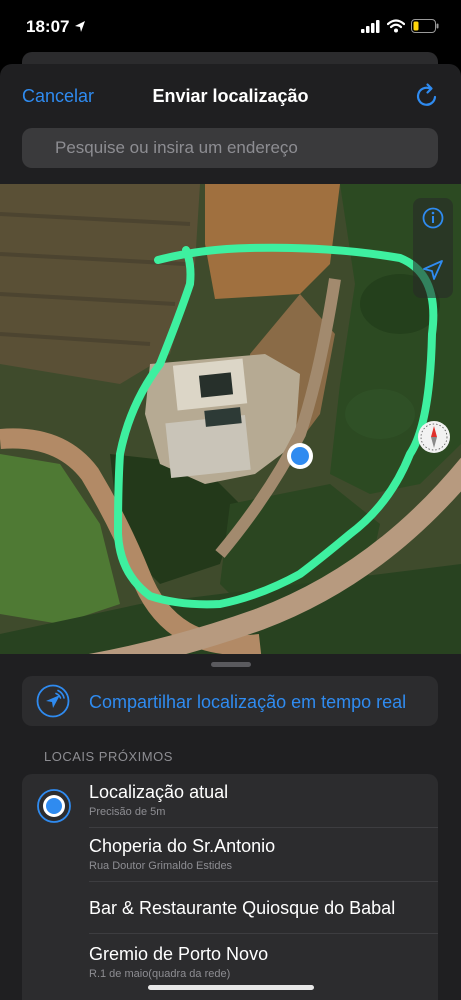  What do you see at coordinates (300, 456) in the screenshot?
I see `current-location-dot` at bounding box center [300, 456].